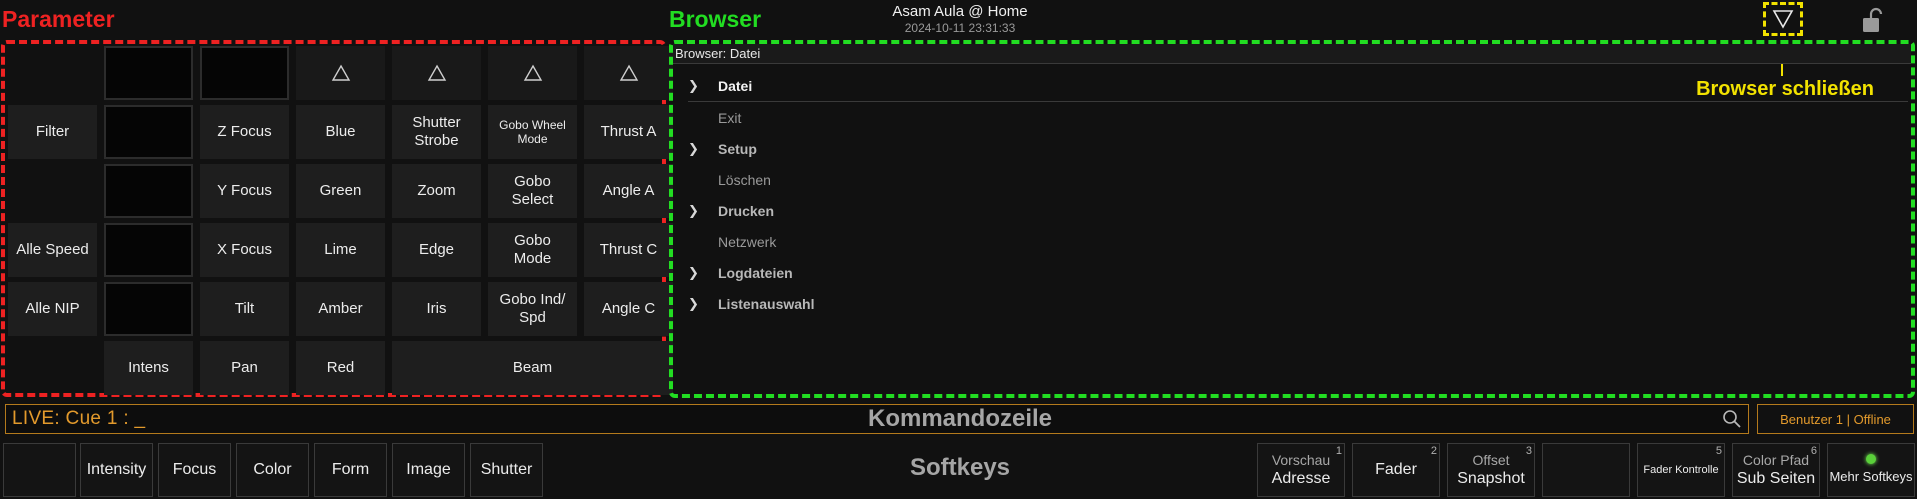 This screenshot has width=1917, height=499. I want to click on softkey-form: Form, so click(350, 470).